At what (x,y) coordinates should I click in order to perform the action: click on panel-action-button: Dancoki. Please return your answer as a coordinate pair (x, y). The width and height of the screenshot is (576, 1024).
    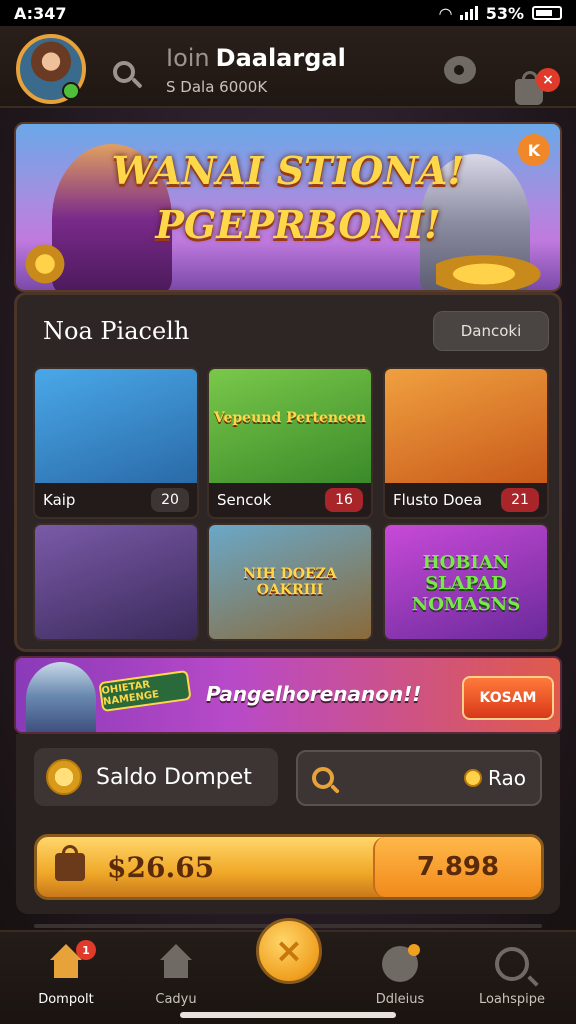
    Looking at the image, I should click on (491, 331).